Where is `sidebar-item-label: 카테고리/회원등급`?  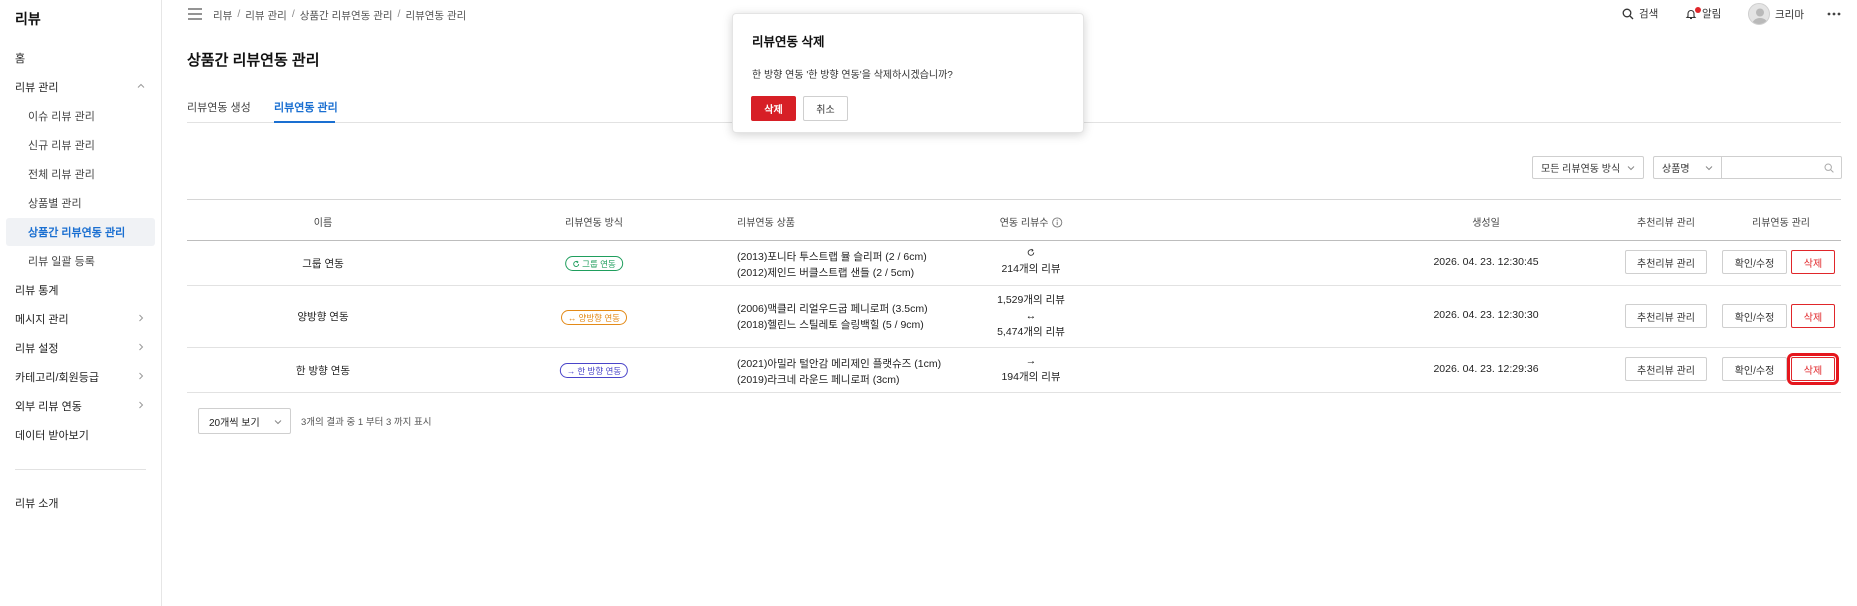 sidebar-item-label: 카테고리/회원등급 is located at coordinates (57, 378).